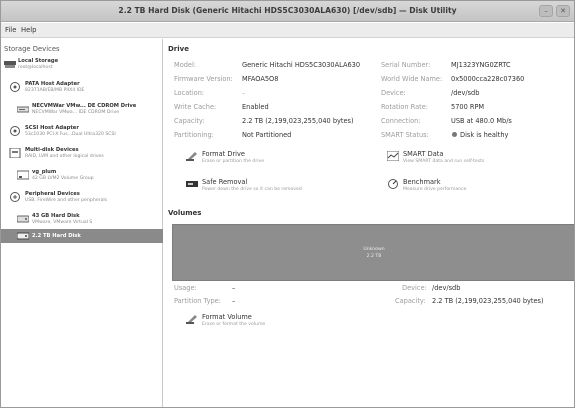 This screenshot has height=408, width=575. What do you see at coordinates (23, 109) in the screenshot?
I see `optical-drive-icon` at bounding box center [23, 109].